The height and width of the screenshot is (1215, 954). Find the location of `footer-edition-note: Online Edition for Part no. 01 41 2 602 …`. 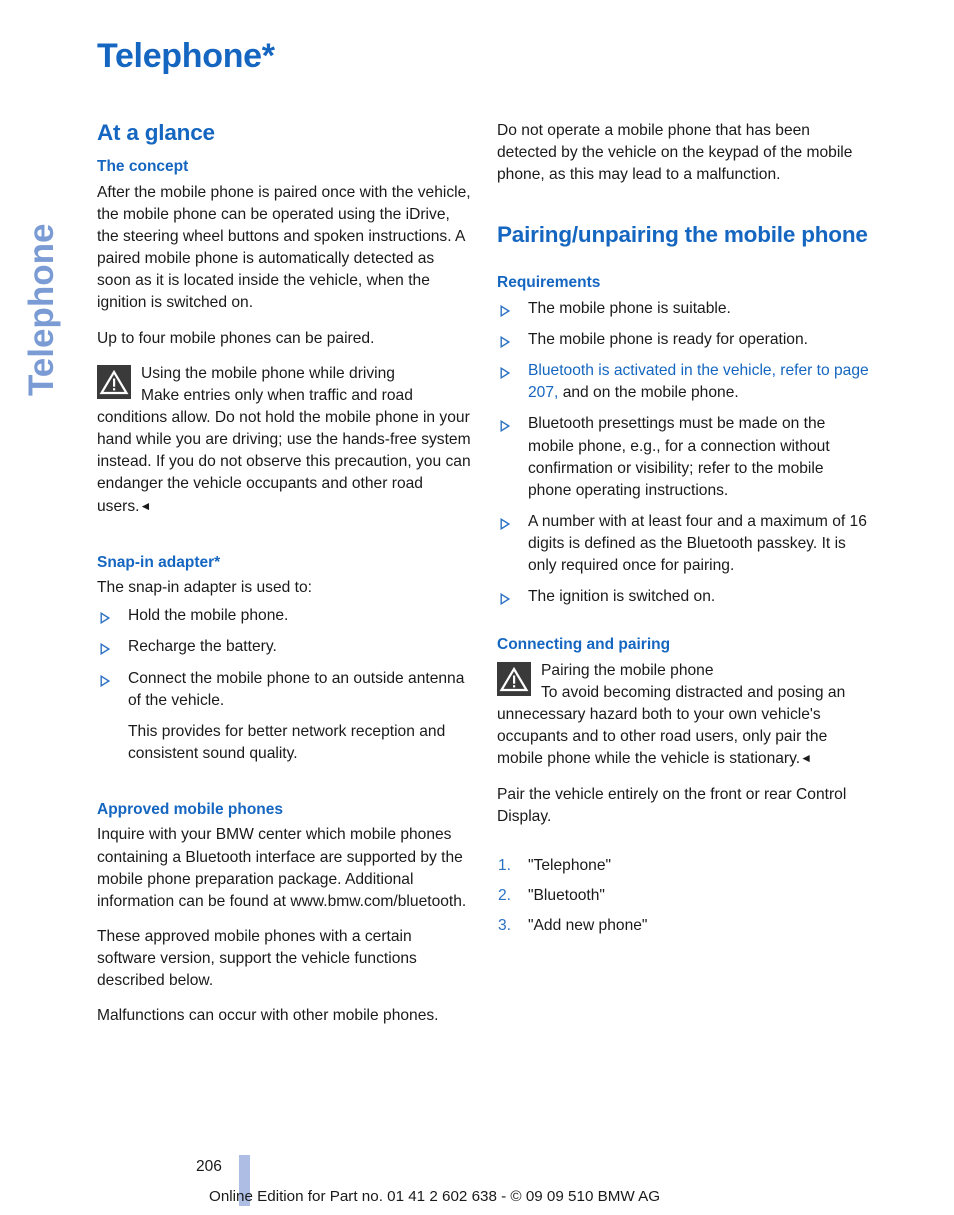

footer-edition-note: Online Edition for Part no. 01 41 2 602 … is located at coordinates (435, 1196).